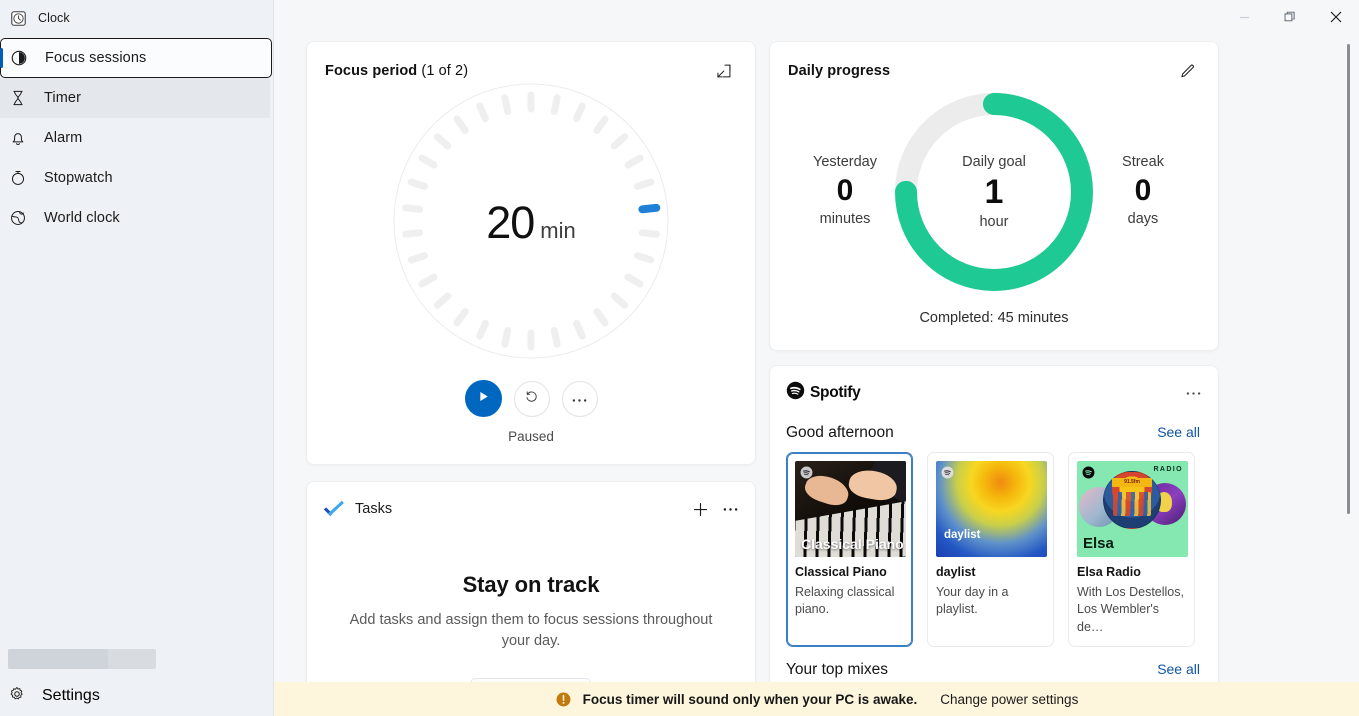  I want to click on sidebar-item-focus-sessions: Focus sessions, so click(136, 58).